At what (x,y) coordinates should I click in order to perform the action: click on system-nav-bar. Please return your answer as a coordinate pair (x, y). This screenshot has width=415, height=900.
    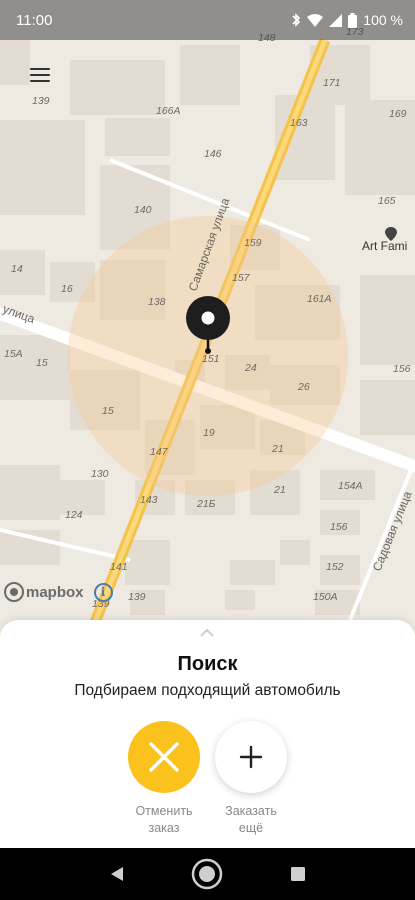
    Looking at the image, I should click on (207, 874).